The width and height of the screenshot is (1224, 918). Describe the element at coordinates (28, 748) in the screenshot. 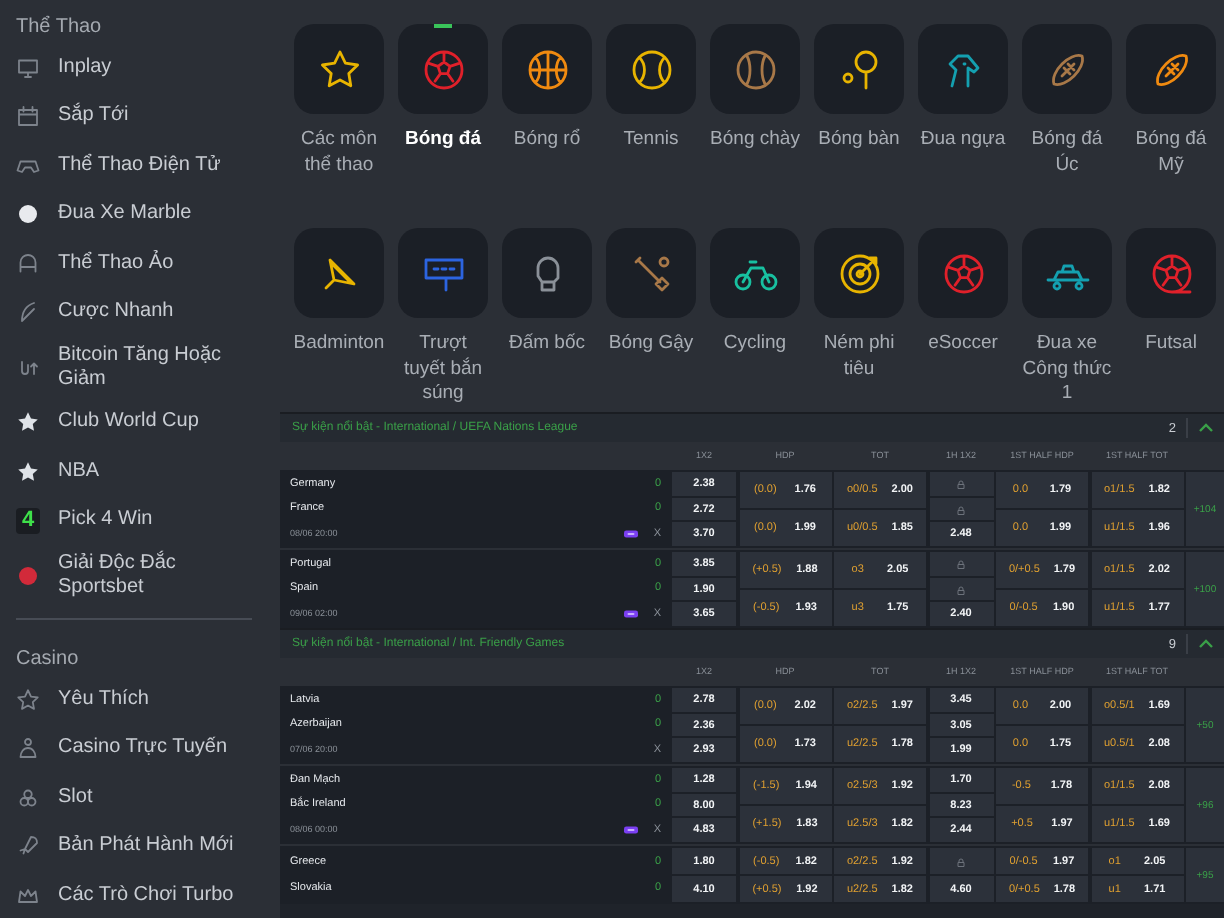

I see `dealer-icon` at that location.